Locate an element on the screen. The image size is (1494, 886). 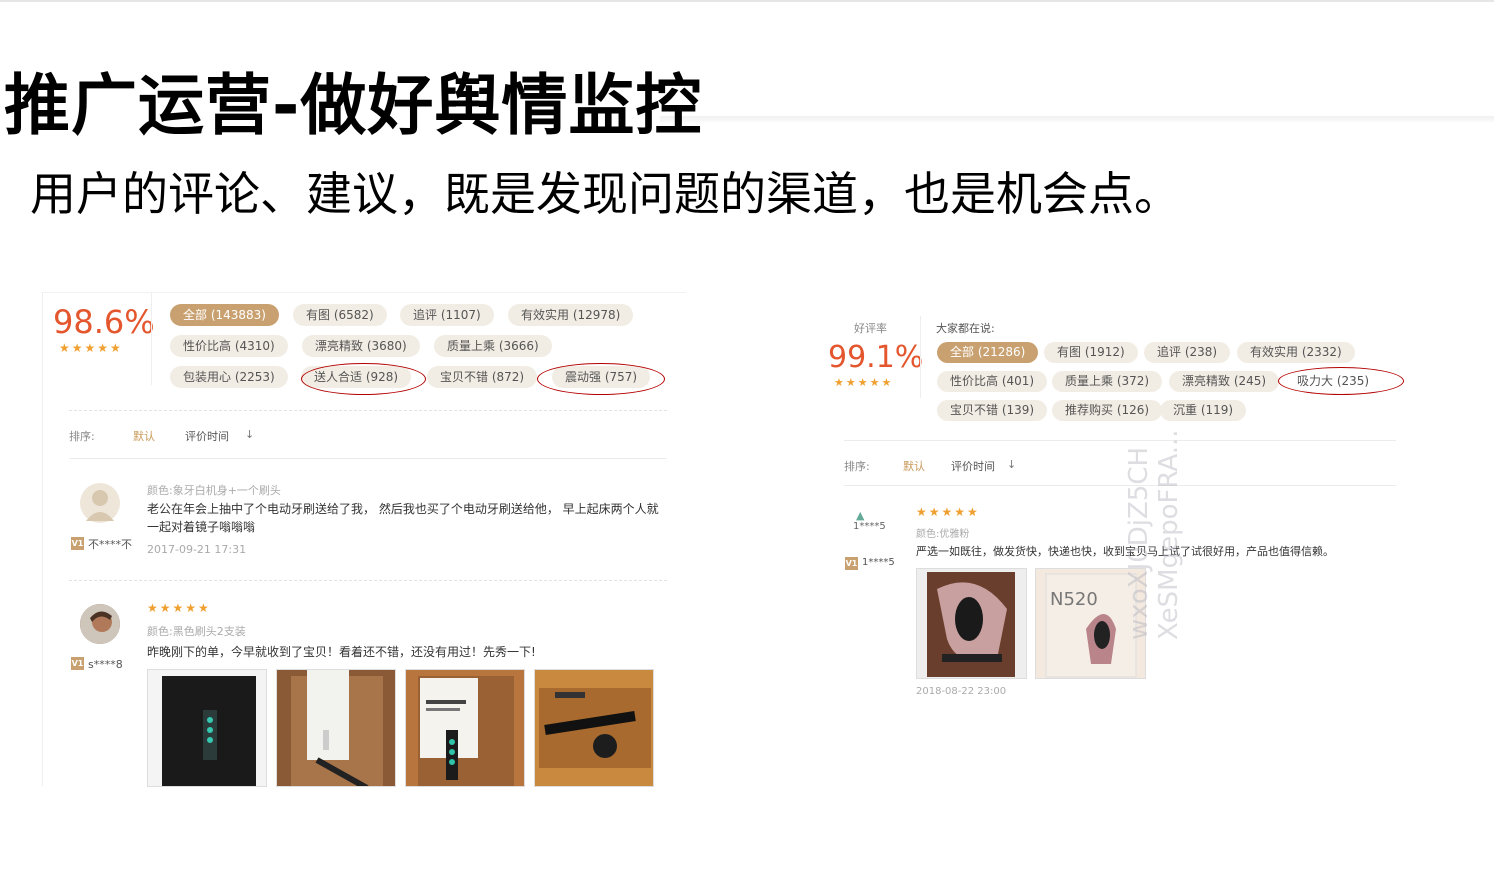
tag-value: 性价比高 (4310) is located at coordinates (229, 346).